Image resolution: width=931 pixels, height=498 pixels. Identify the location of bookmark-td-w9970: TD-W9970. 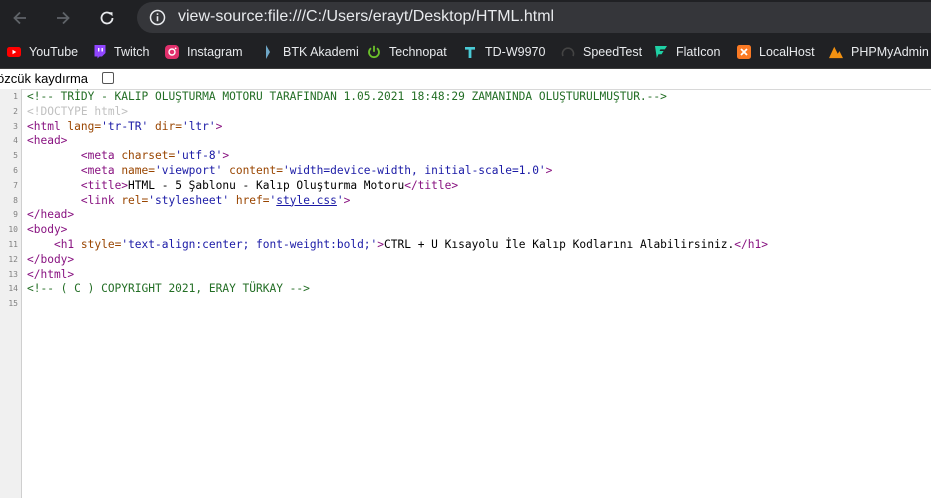
(504, 52).